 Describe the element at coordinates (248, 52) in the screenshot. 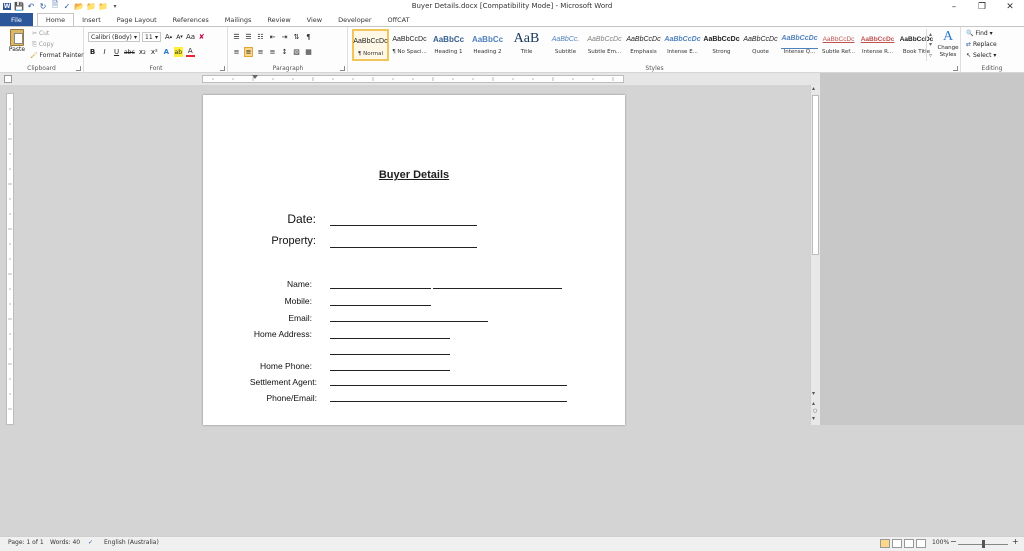

I see `align-center-icon: ≡` at that location.